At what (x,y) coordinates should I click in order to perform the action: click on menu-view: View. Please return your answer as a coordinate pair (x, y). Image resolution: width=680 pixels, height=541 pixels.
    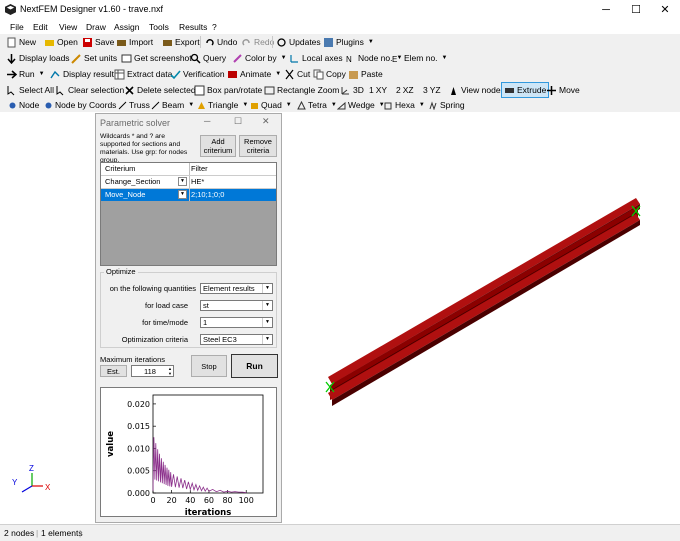
    Looking at the image, I should click on (68, 27).